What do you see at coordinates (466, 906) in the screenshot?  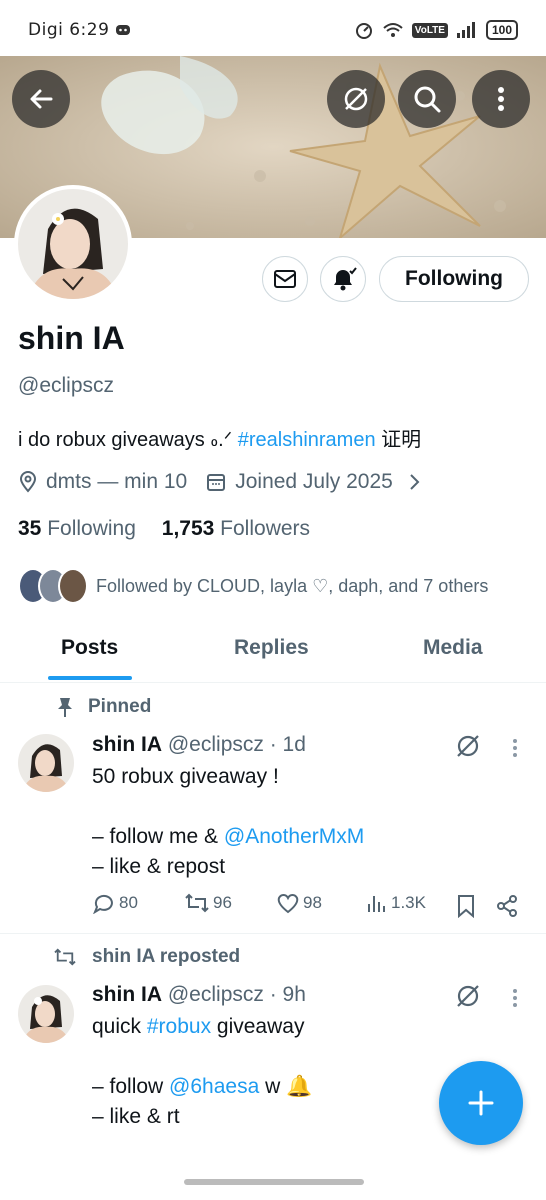 I see `bookmark-icon` at bounding box center [466, 906].